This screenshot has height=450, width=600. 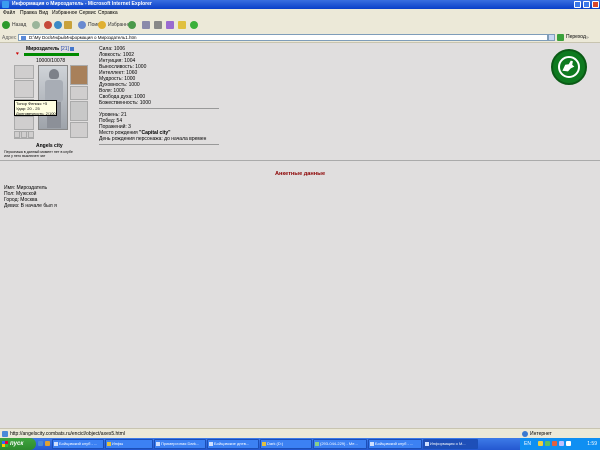 What do you see at coordinates (569, 67) in the screenshot?
I see `club-logo` at bounding box center [569, 67].